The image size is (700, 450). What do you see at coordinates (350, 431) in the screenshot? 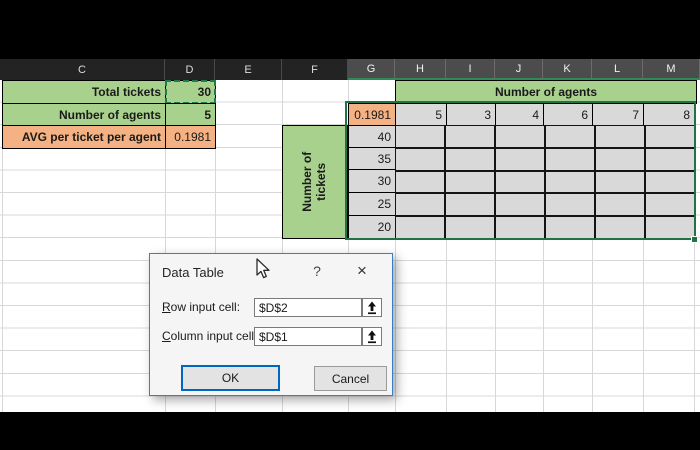
I see `letterbox-bottom` at bounding box center [350, 431].